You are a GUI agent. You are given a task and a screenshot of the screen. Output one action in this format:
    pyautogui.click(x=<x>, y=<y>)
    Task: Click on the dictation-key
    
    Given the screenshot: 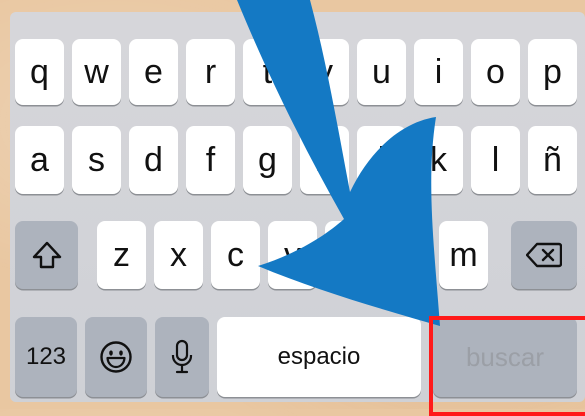 What is the action you would take?
    pyautogui.click(x=182, y=357)
    